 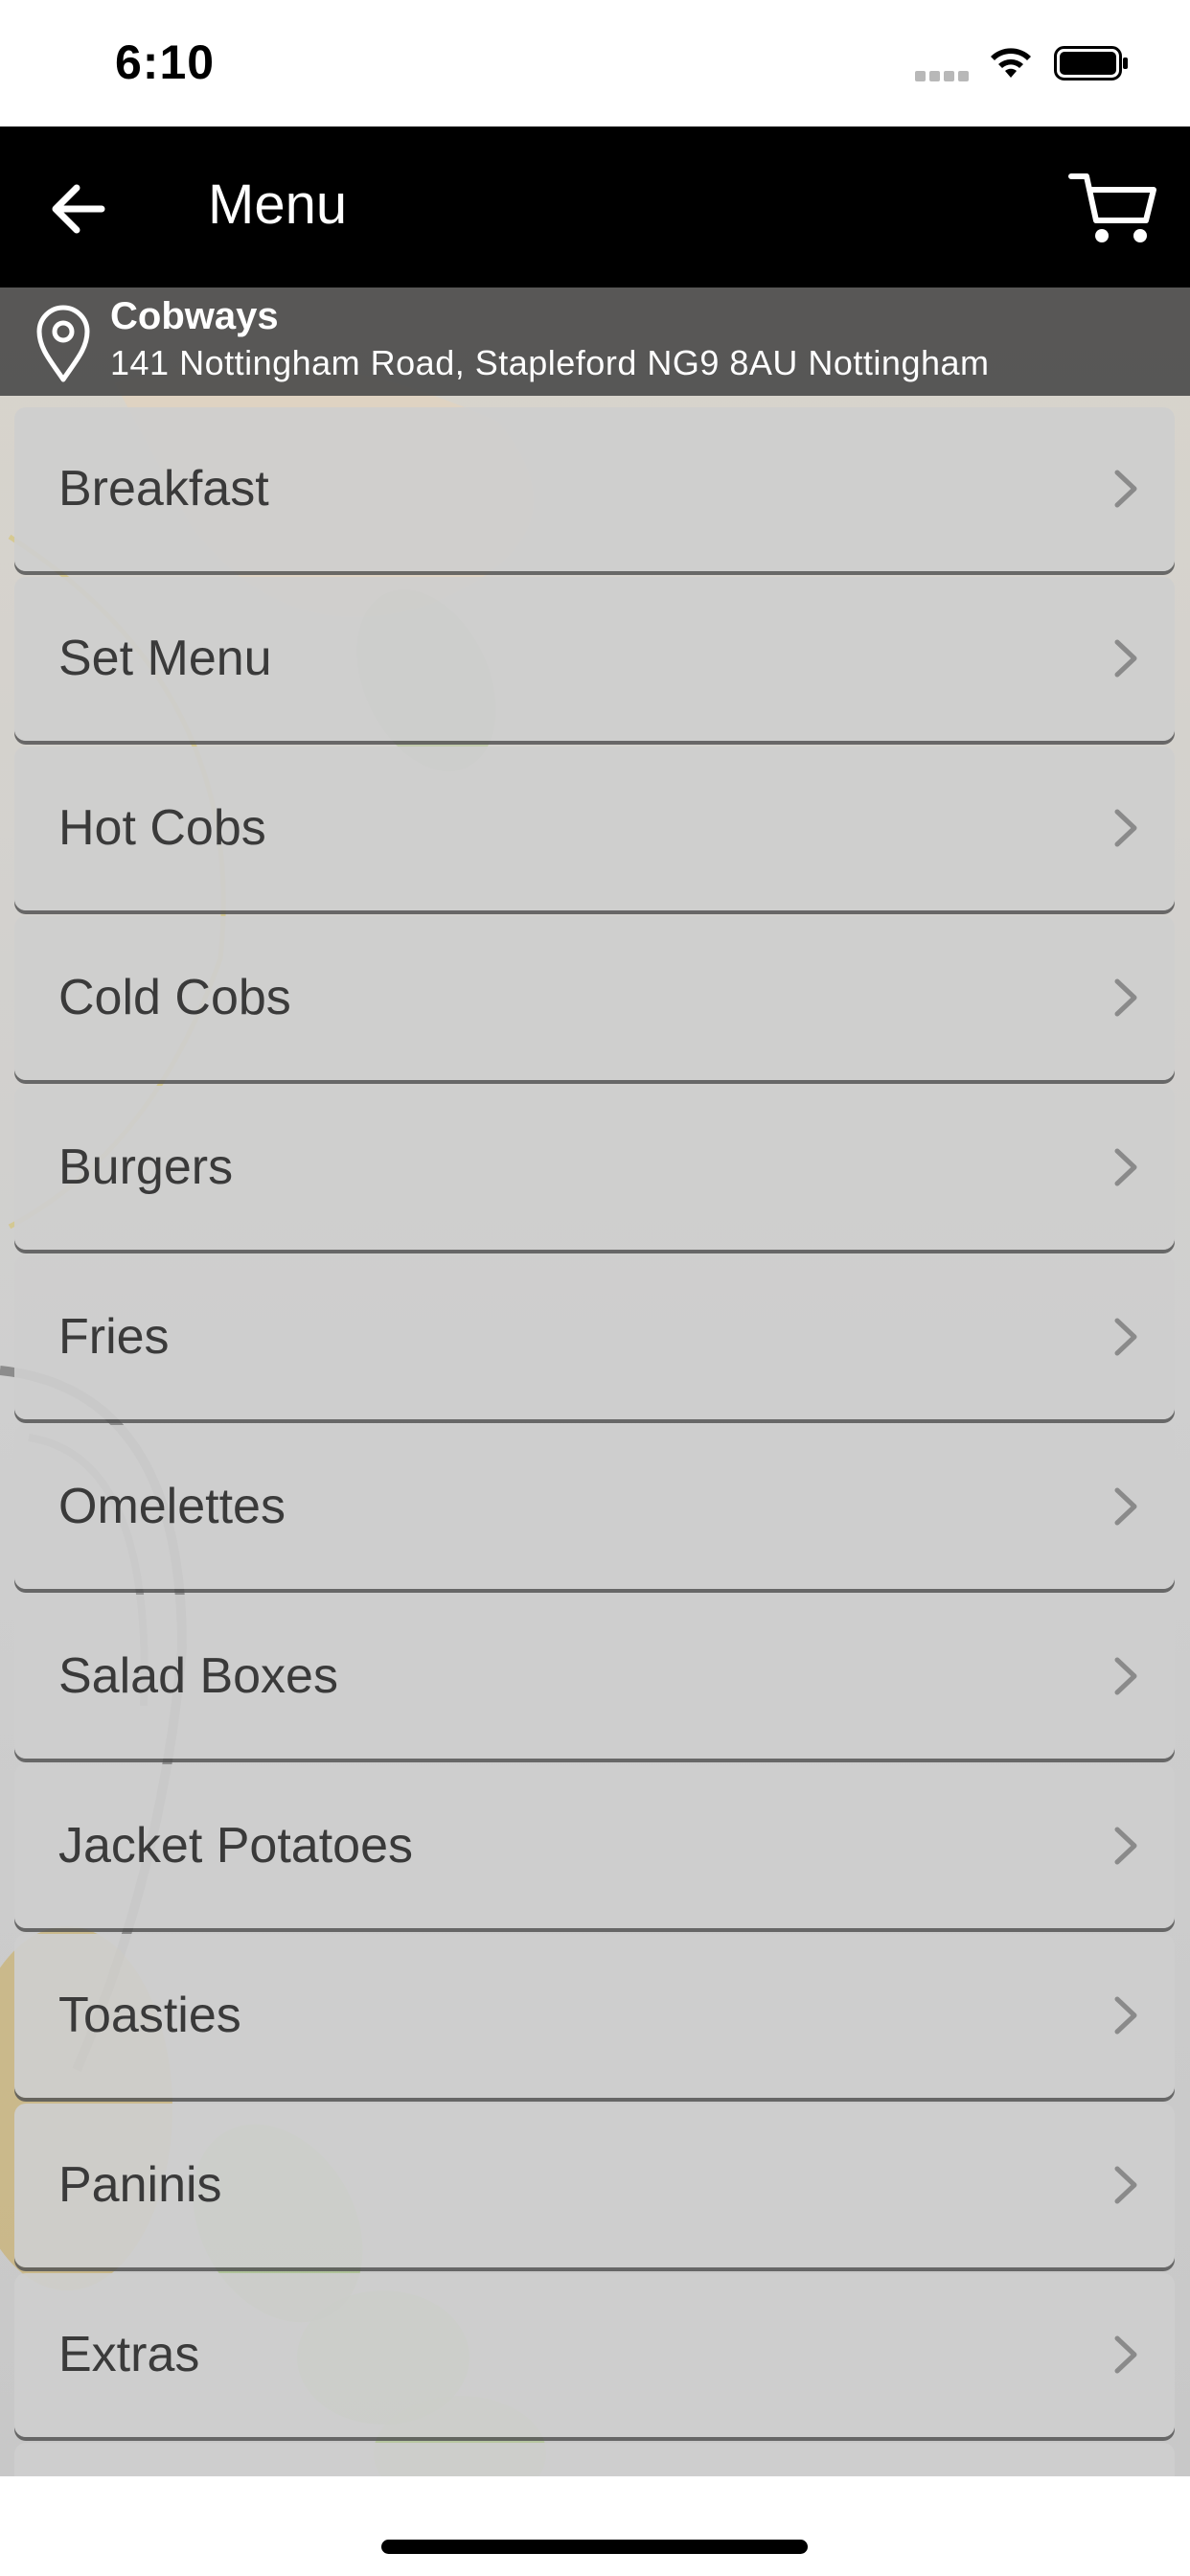 I want to click on cart-icon, so click(x=1112, y=207).